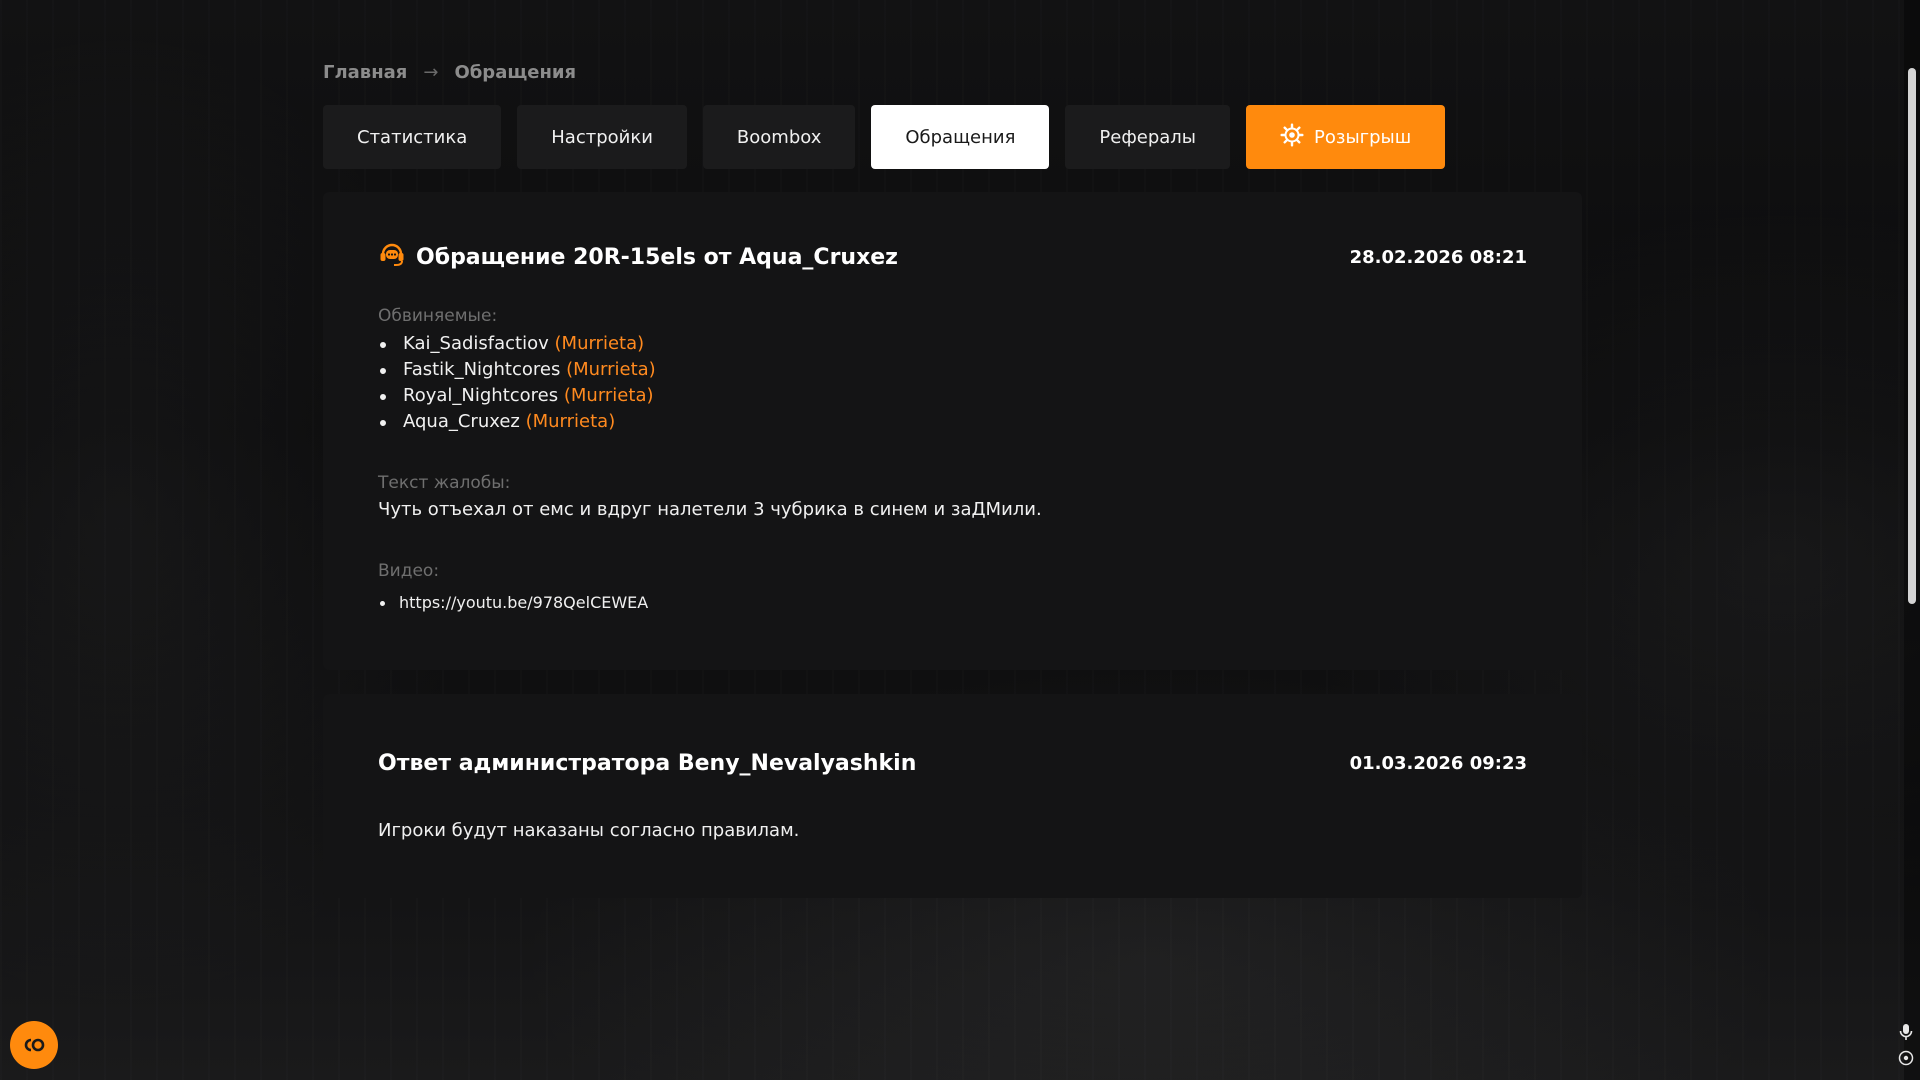  I want to click on tab-tickets: Обращения, so click(960, 137).